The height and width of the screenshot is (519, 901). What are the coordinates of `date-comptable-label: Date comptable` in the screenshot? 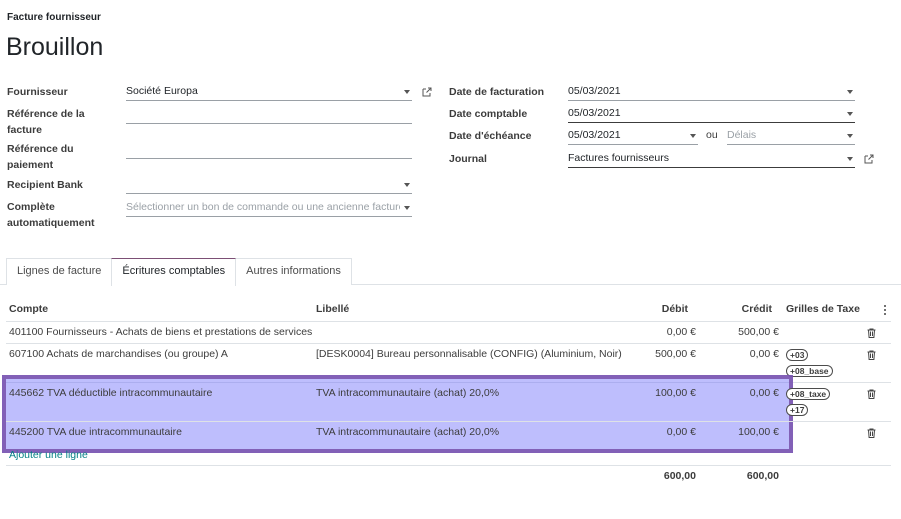 It's located at (488, 114).